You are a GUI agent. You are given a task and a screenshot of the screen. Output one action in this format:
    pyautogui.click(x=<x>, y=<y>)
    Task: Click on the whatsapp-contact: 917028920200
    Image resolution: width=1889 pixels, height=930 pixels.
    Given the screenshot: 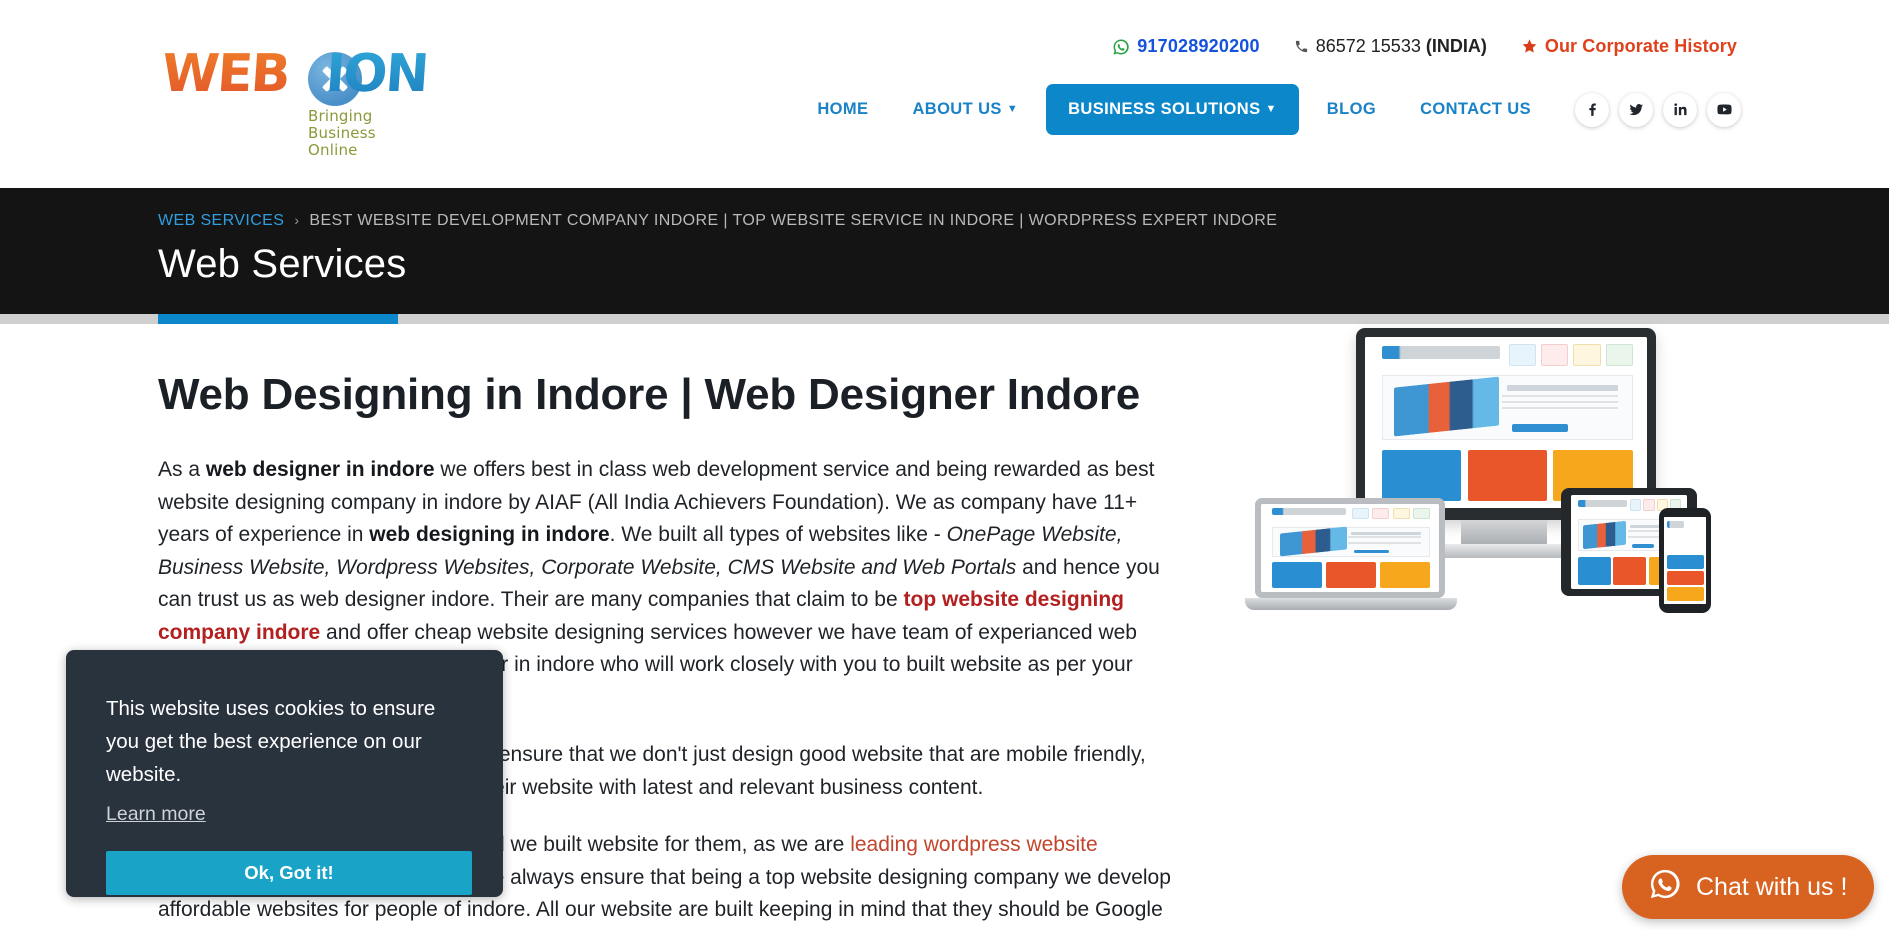 What is the action you would take?
    pyautogui.click(x=1186, y=46)
    